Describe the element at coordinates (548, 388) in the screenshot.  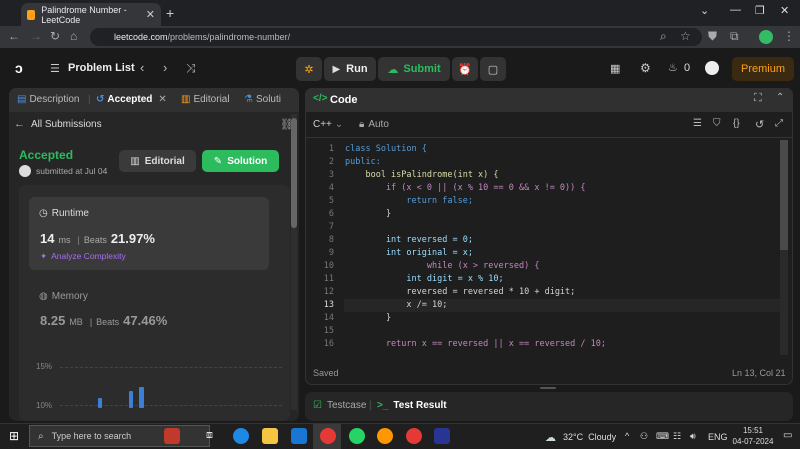
I see `panel-resize-handle` at that location.